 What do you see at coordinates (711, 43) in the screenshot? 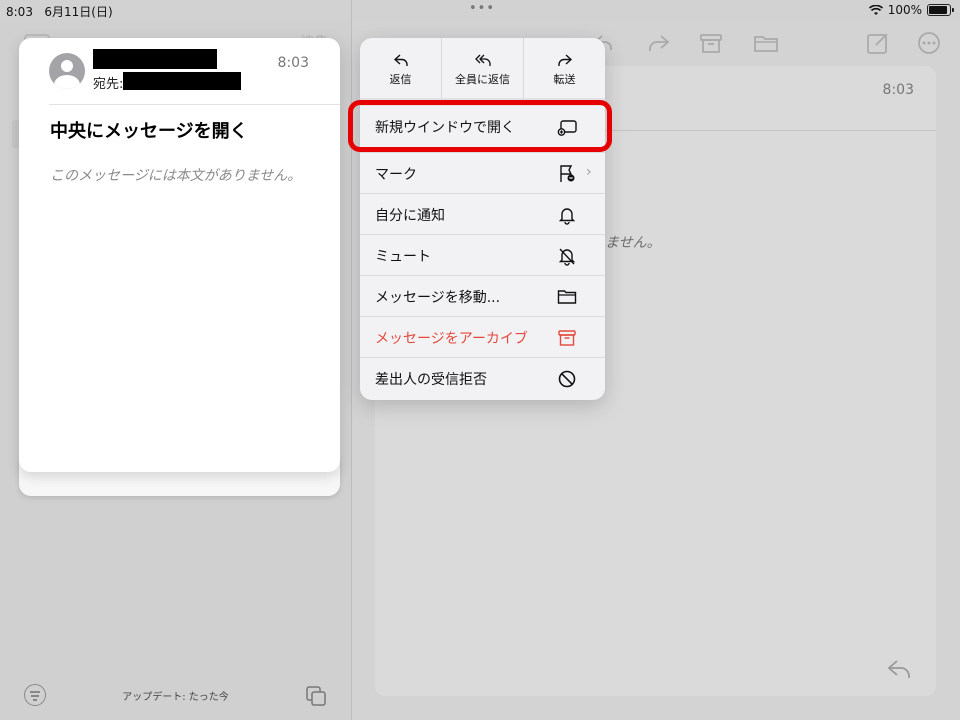
I see `archive-toolbar-icon` at bounding box center [711, 43].